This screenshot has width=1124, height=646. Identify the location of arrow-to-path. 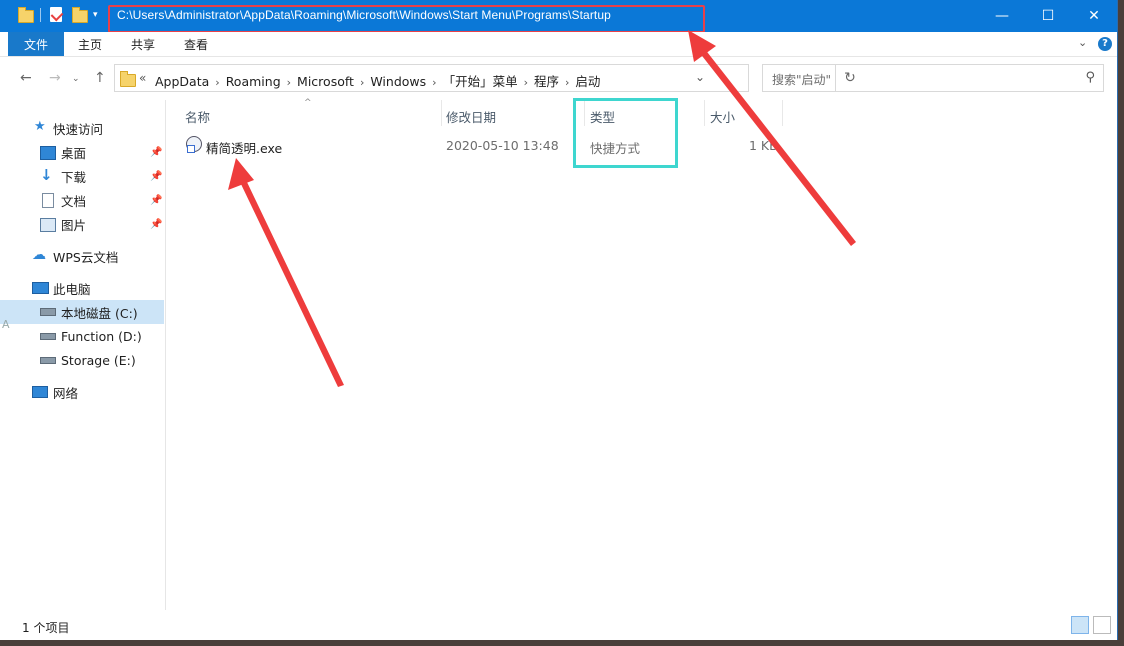
(772, 138).